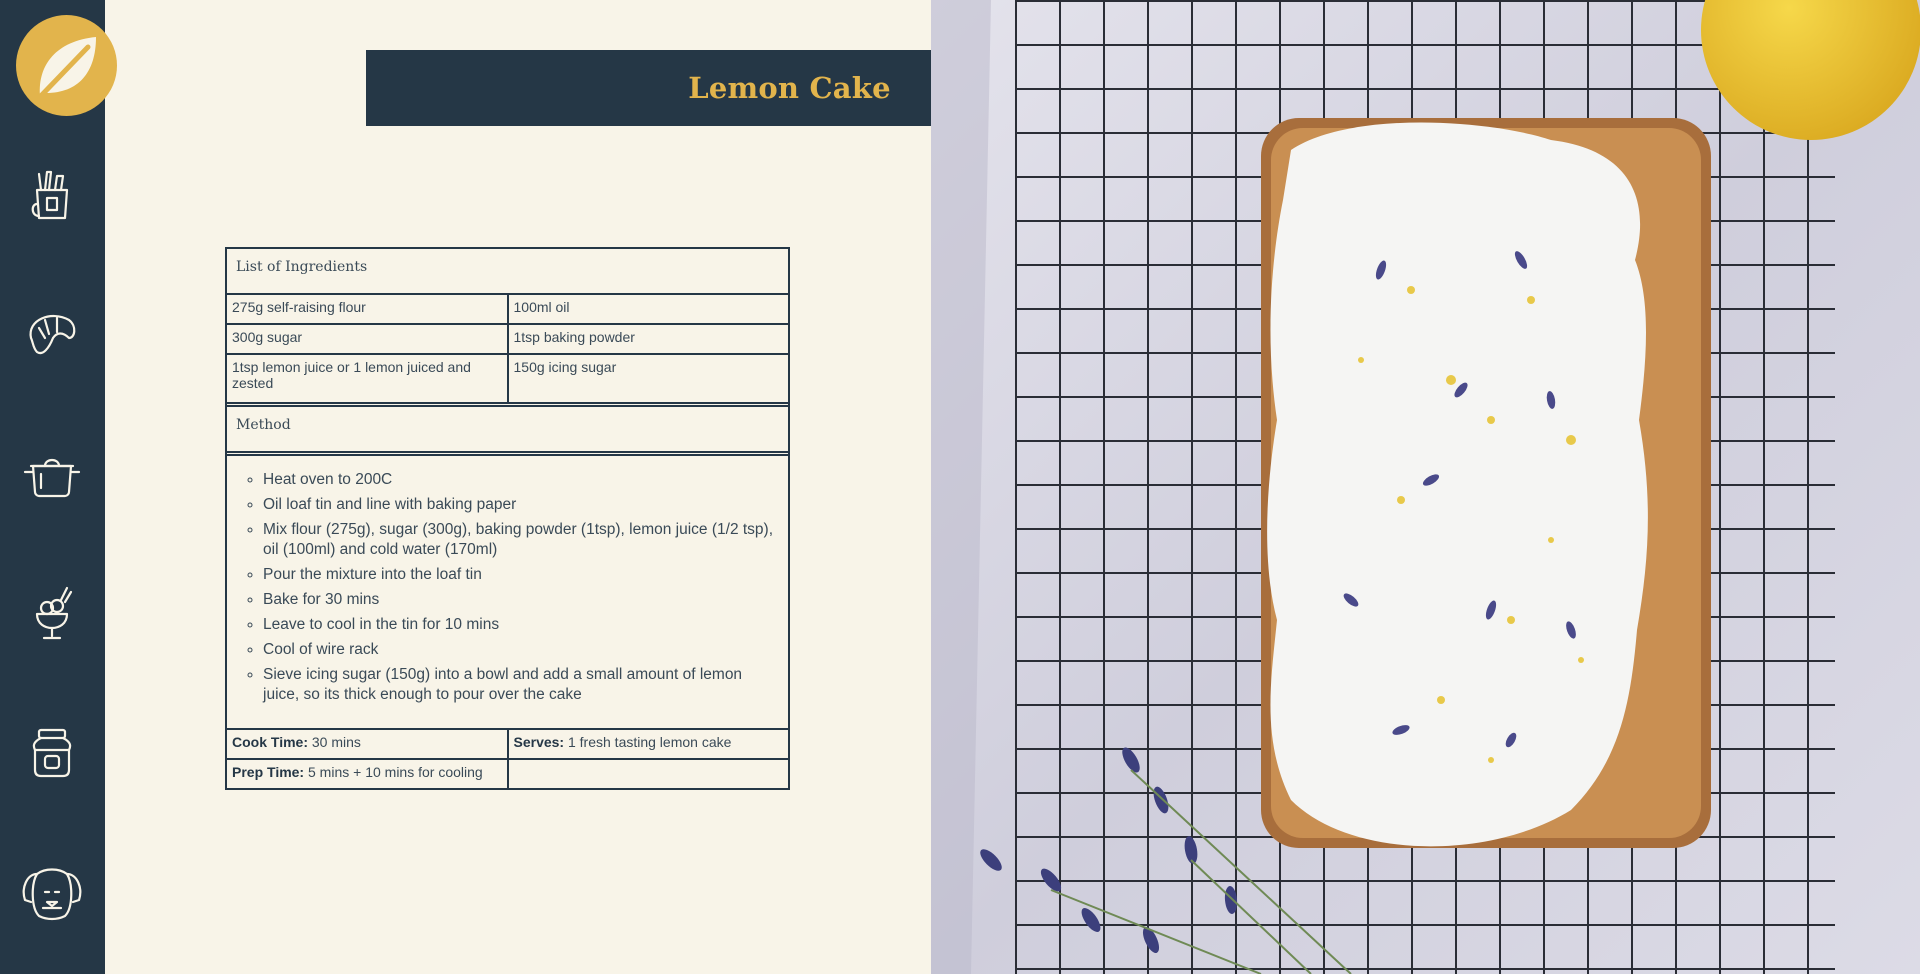 Image resolution: width=1920 pixels, height=974 pixels. Describe the element at coordinates (648, 339) in the screenshot. I see `ingredient-cell: 1tsp baking powder` at that location.